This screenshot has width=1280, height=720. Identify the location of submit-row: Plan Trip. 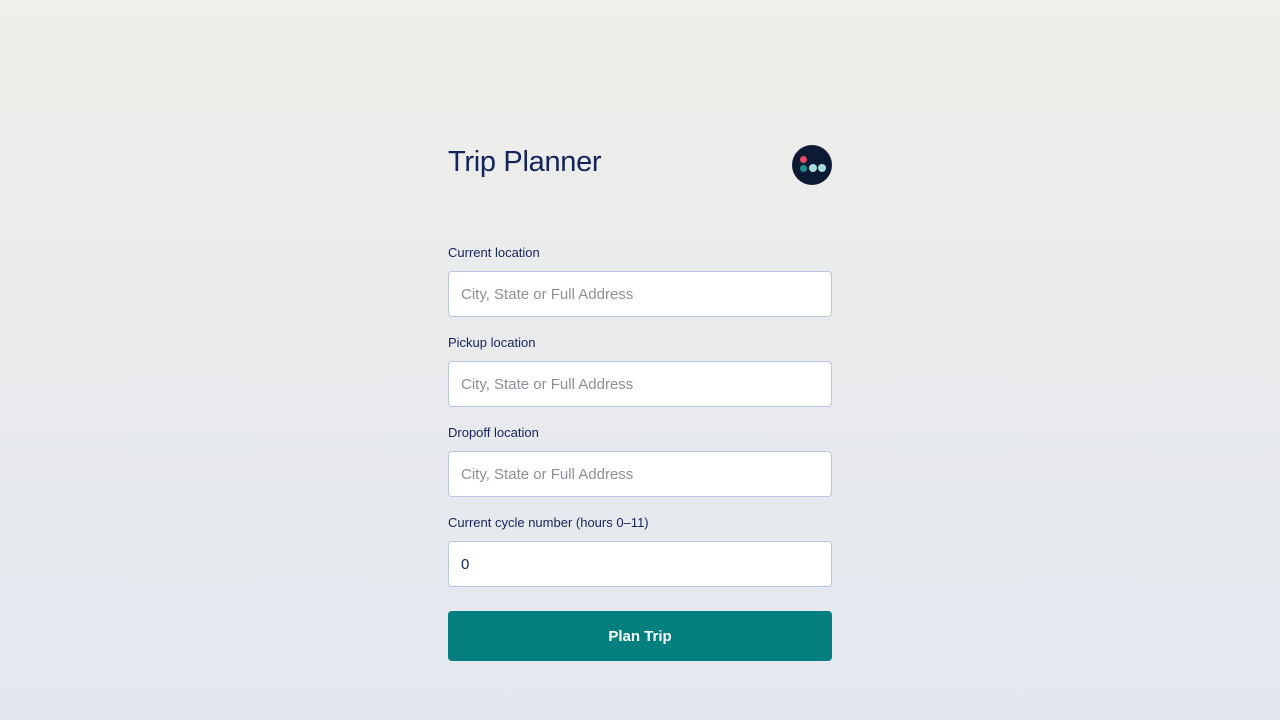
(640, 636).